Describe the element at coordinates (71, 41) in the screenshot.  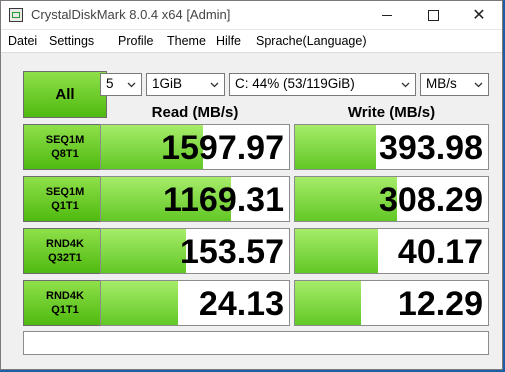
I see `menu-settings: Settings` at that location.